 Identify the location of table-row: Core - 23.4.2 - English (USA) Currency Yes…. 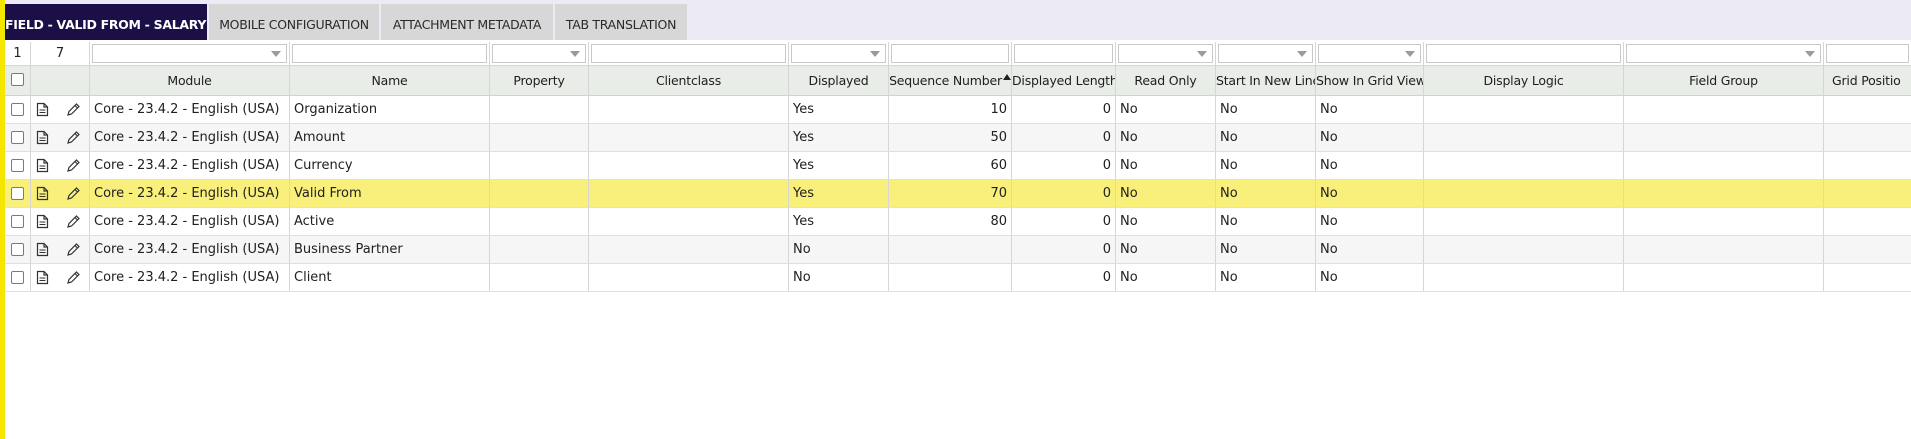
(958, 166).